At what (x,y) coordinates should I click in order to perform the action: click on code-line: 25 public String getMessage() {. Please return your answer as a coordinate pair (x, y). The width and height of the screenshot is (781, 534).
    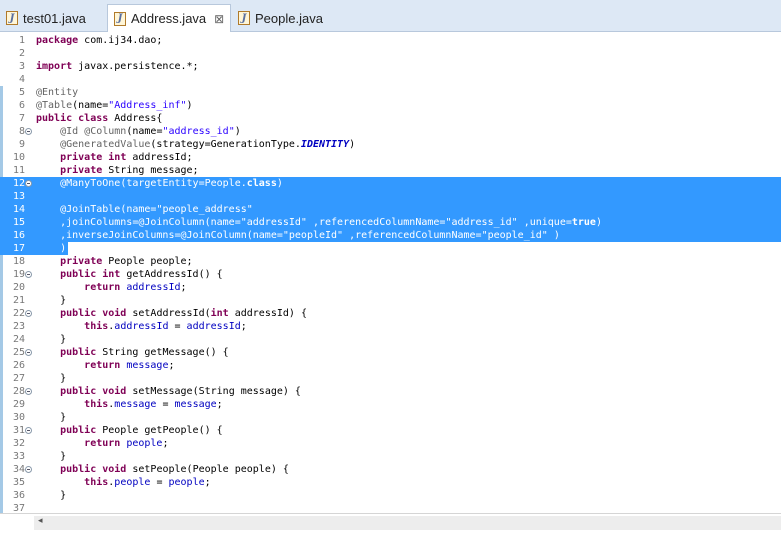
    Looking at the image, I should click on (390, 352).